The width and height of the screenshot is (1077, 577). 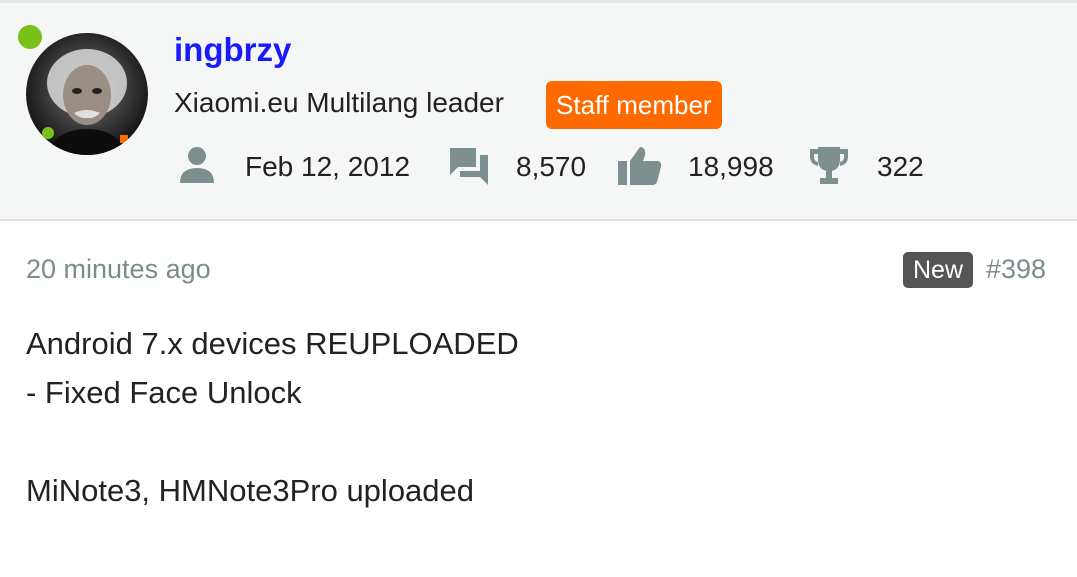 What do you see at coordinates (232, 50) in the screenshot?
I see `username-link: ingbrzy` at bounding box center [232, 50].